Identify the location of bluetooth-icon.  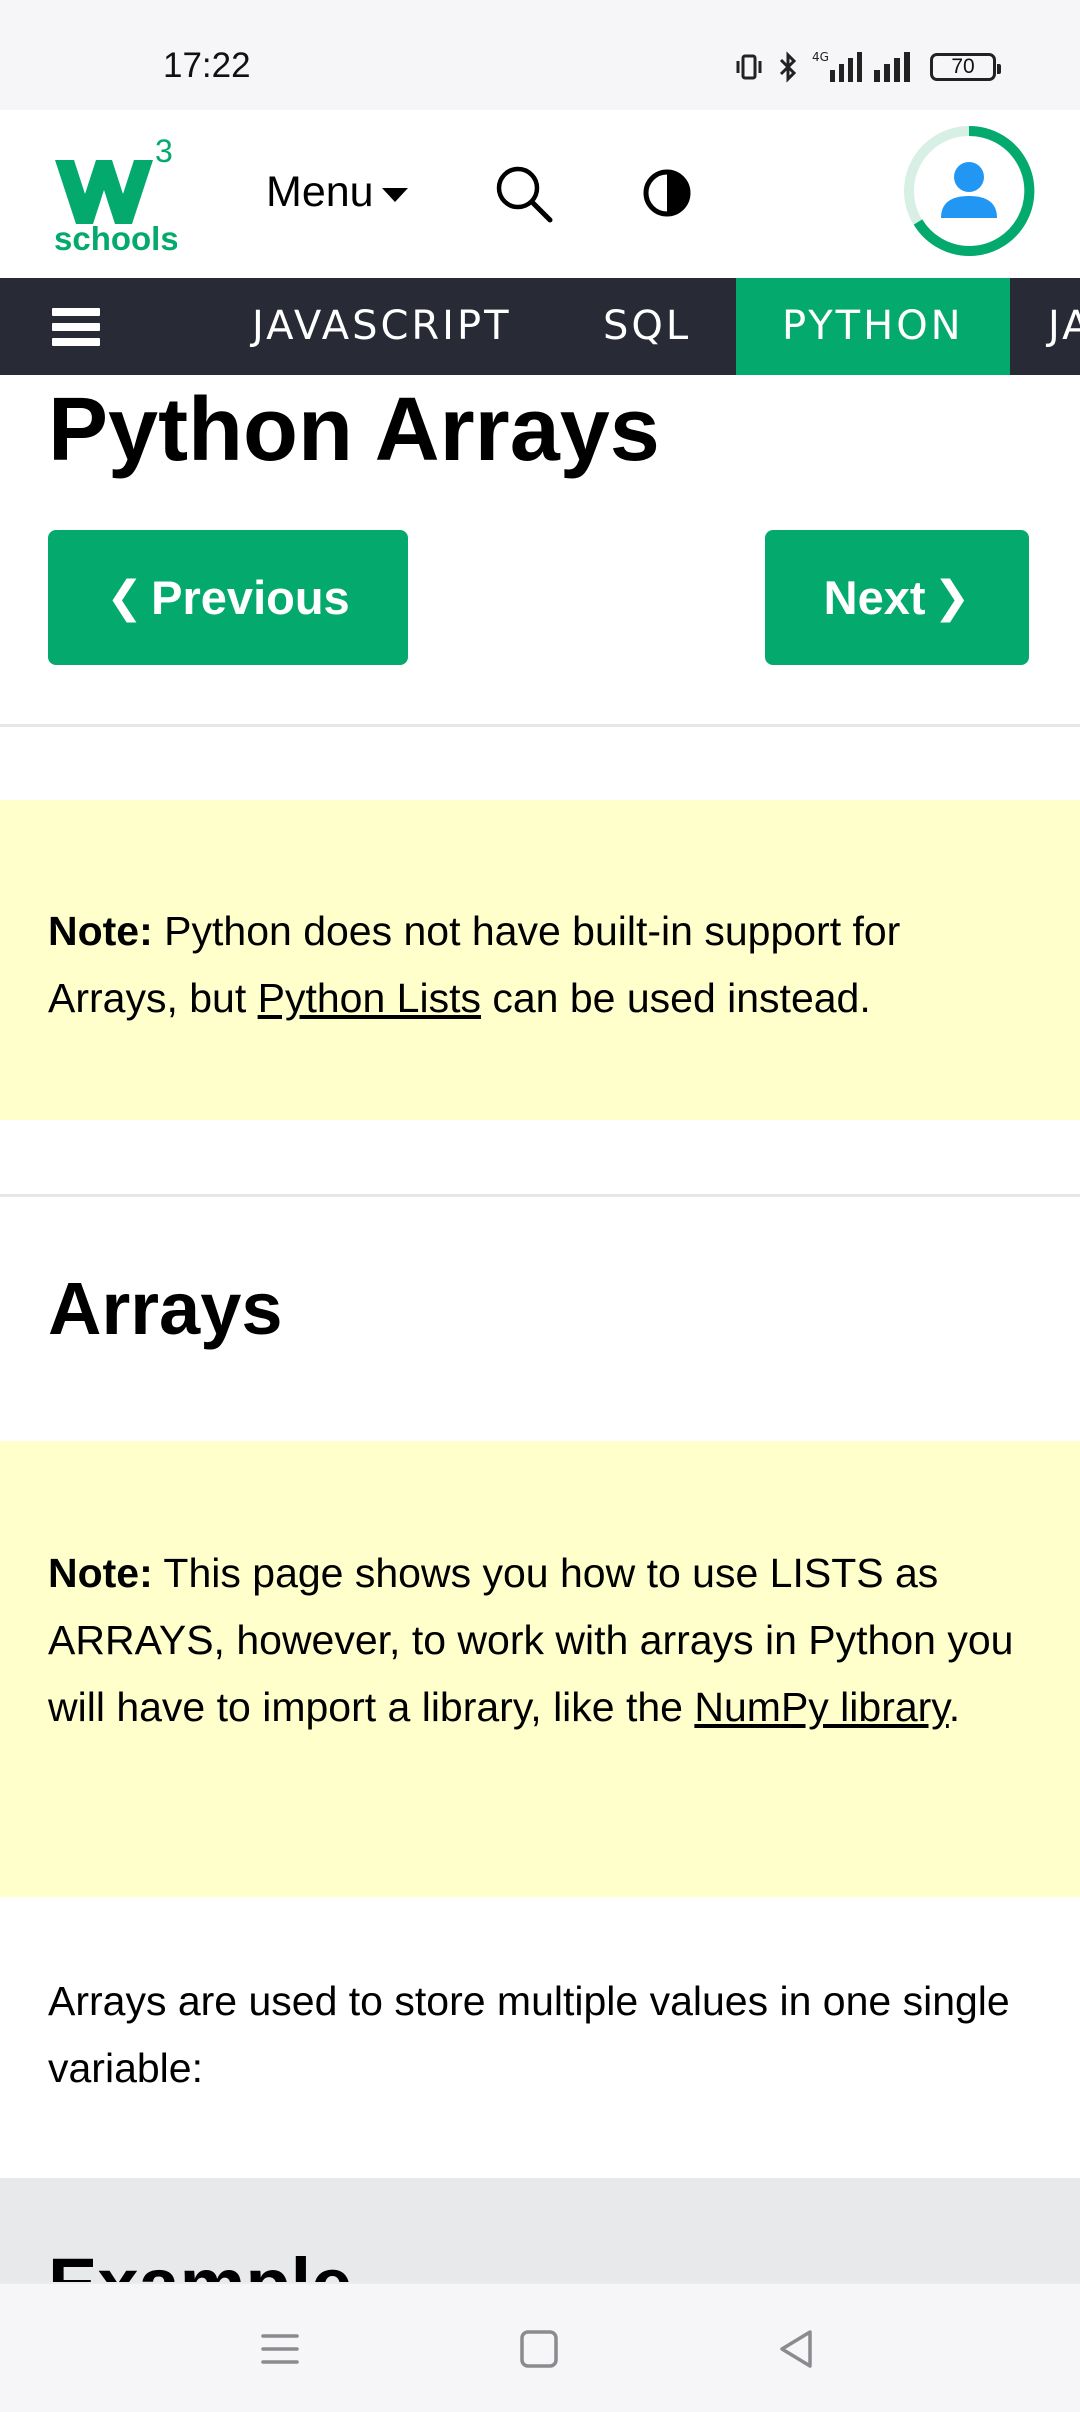
(788, 67).